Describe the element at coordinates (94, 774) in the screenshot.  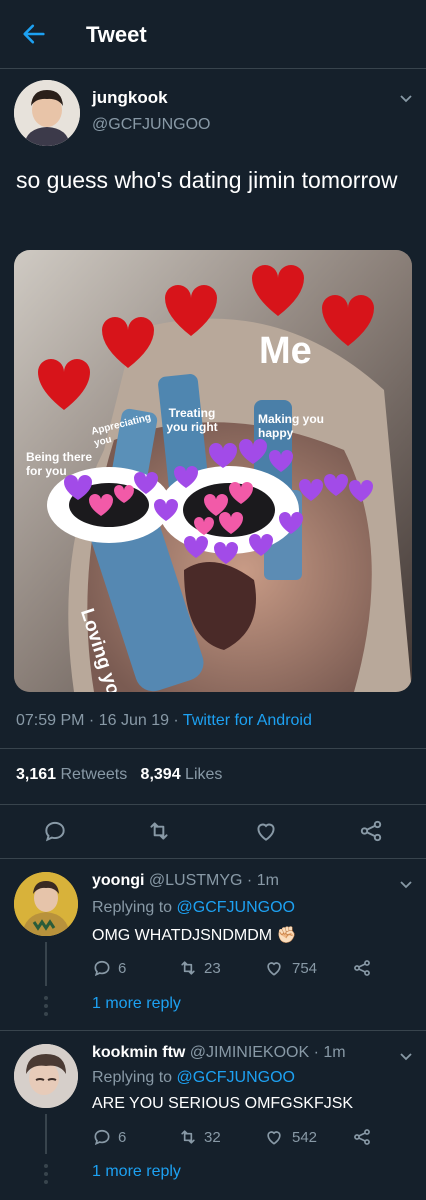
I see `retweets-label: Retweets` at that location.